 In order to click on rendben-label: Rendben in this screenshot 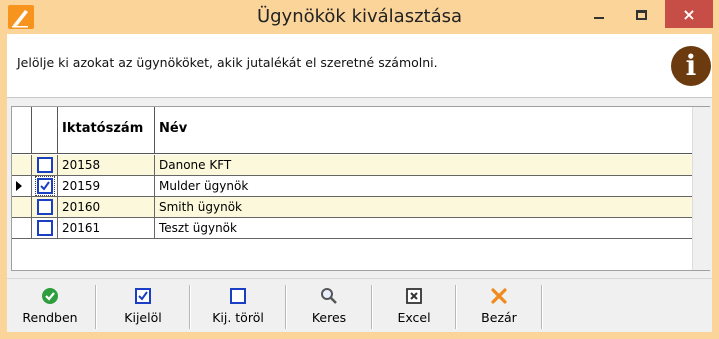, I will do `click(50, 317)`.